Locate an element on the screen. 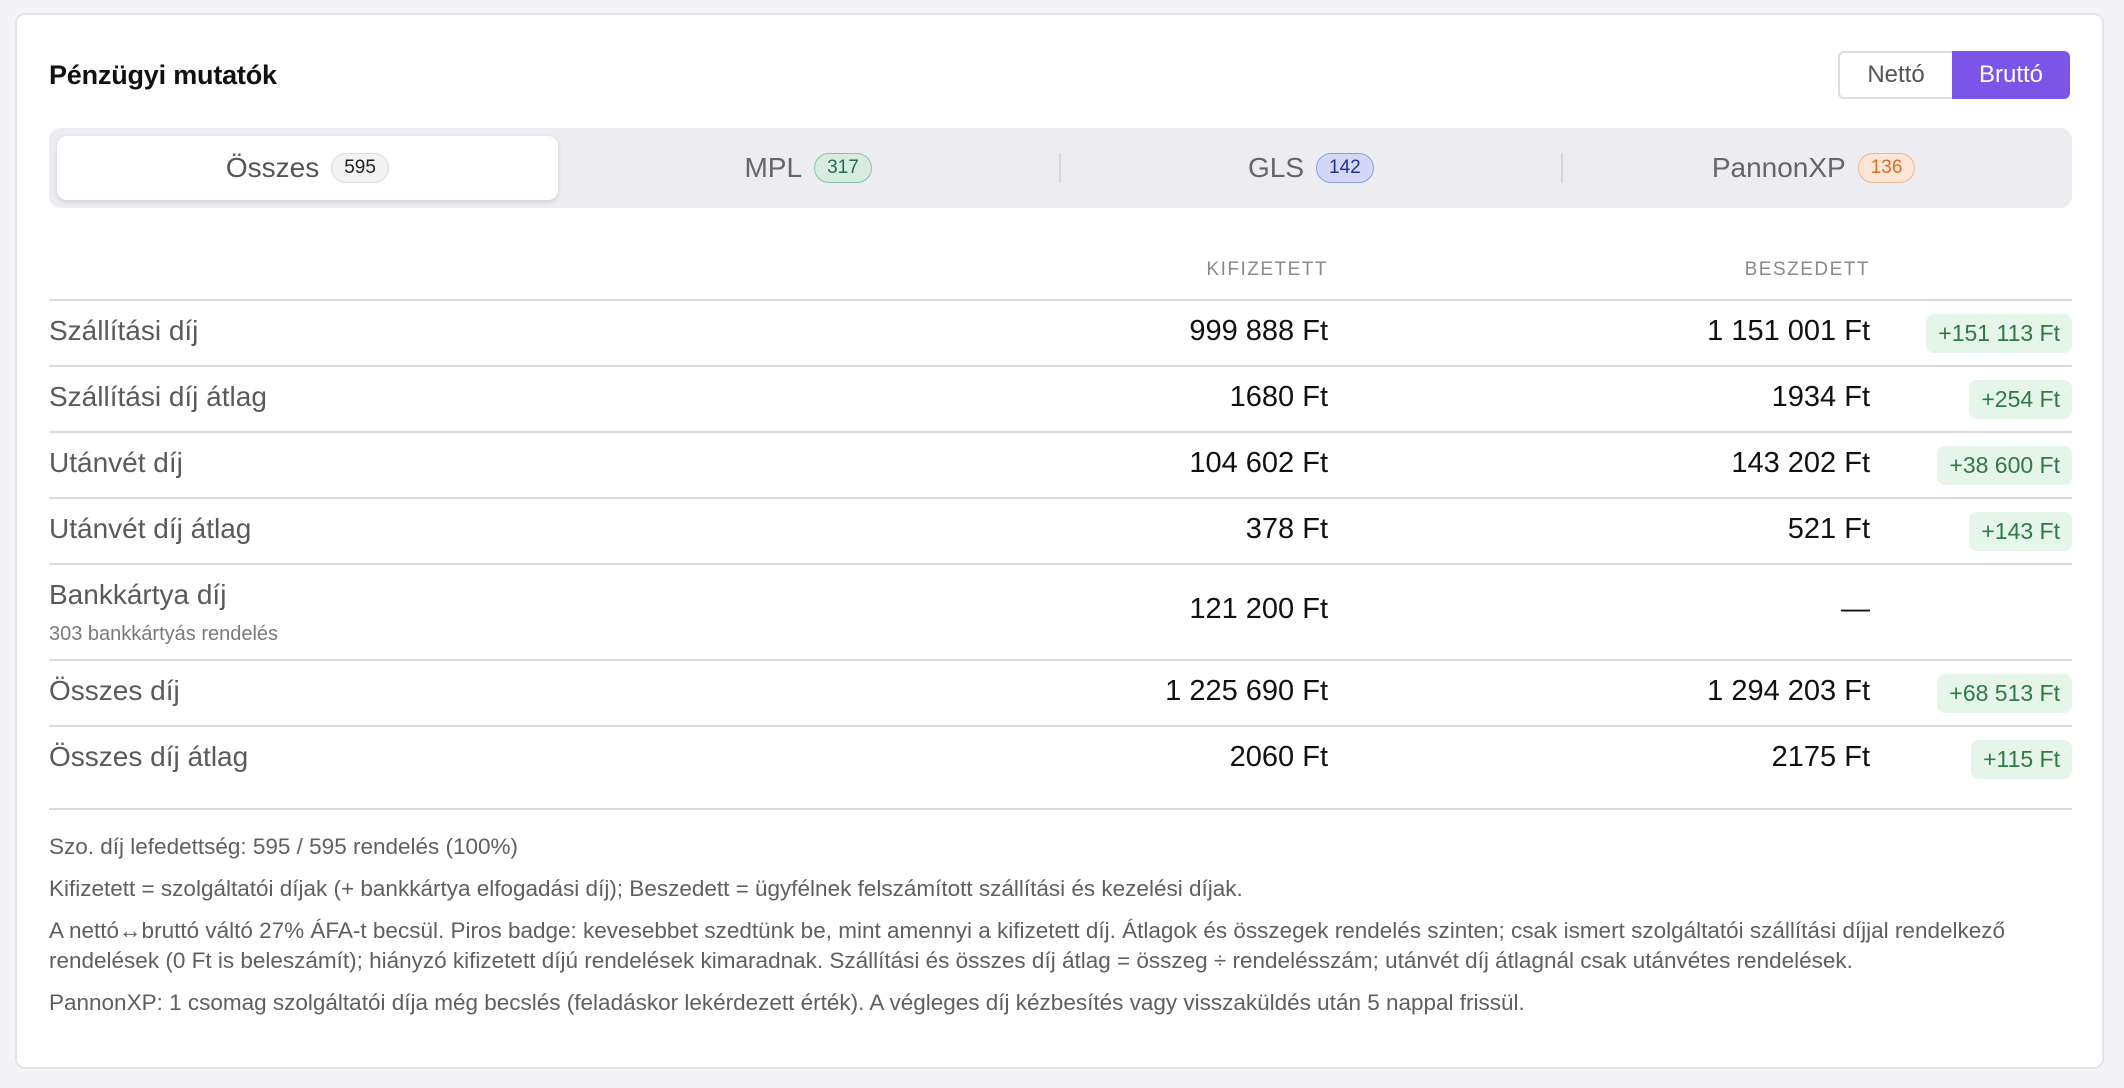 The height and width of the screenshot is (1088, 2124). difference-badge: +115 Ft is located at coordinates (2021, 759).